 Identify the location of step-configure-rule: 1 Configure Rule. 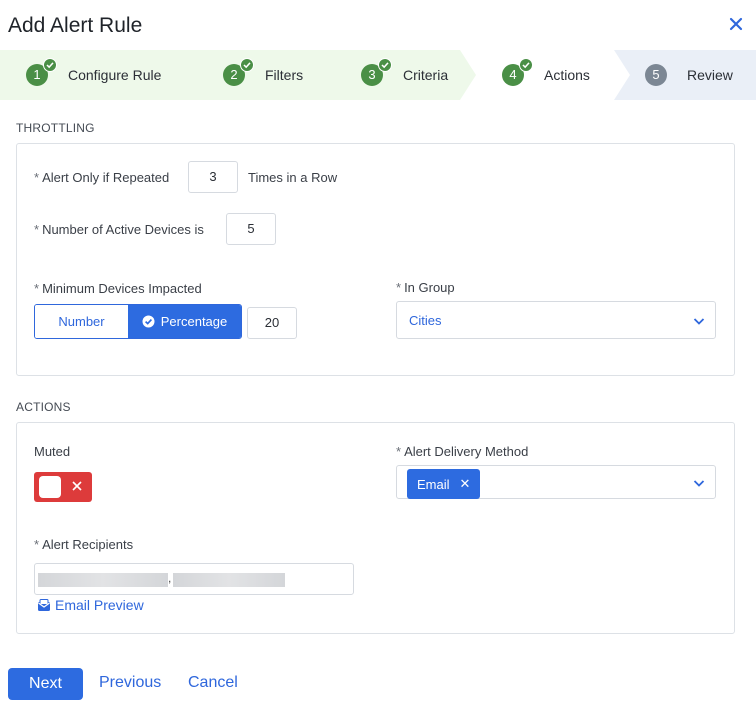
(100, 75).